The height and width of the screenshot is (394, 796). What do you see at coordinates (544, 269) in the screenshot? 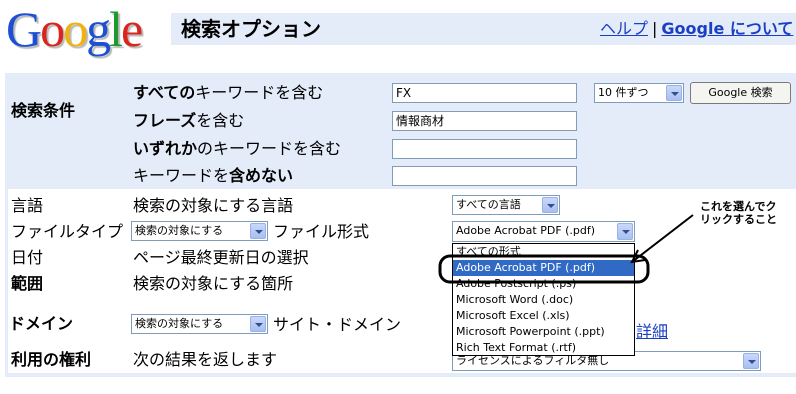
I see `highlight-ellipse` at bounding box center [544, 269].